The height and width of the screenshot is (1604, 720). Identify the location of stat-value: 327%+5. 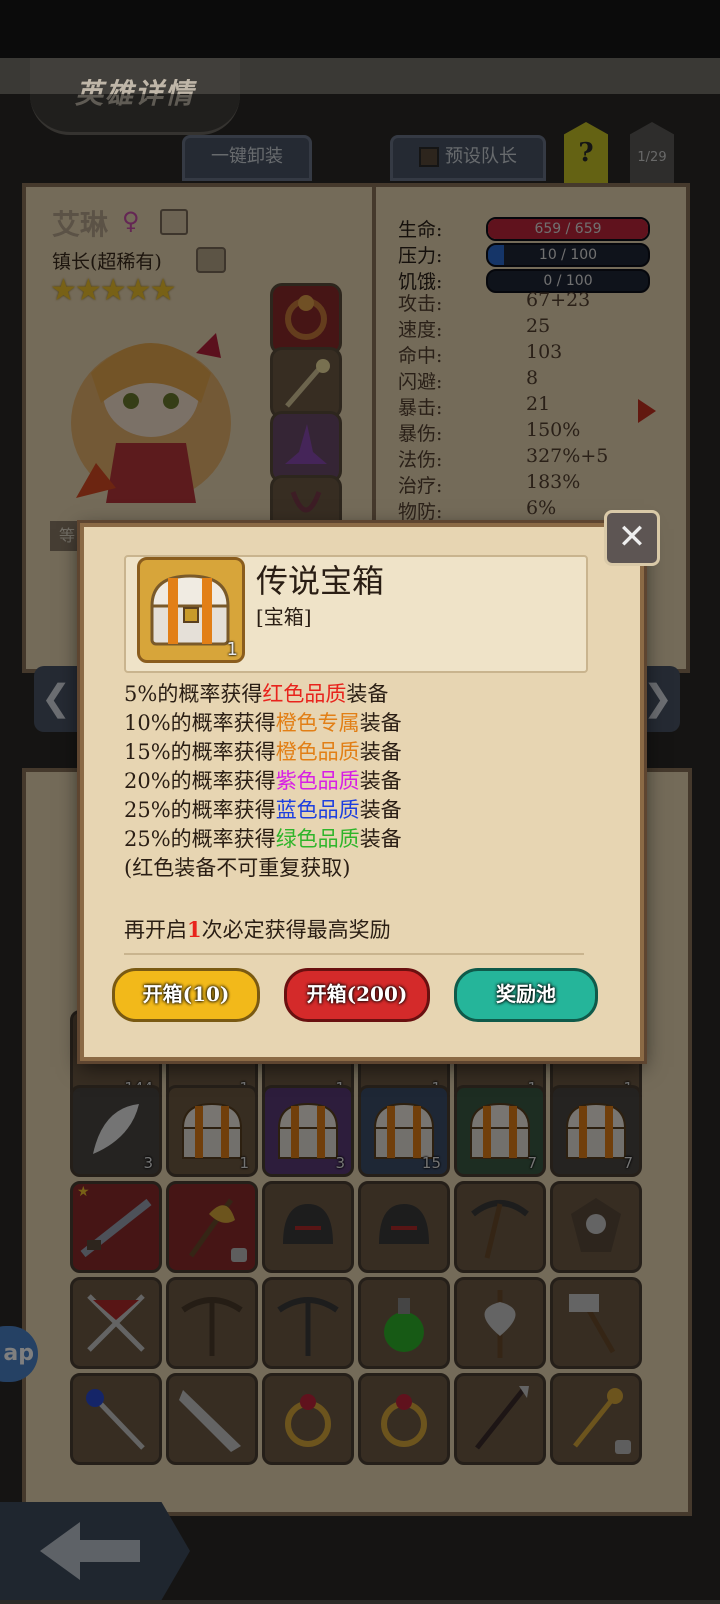
(567, 456).